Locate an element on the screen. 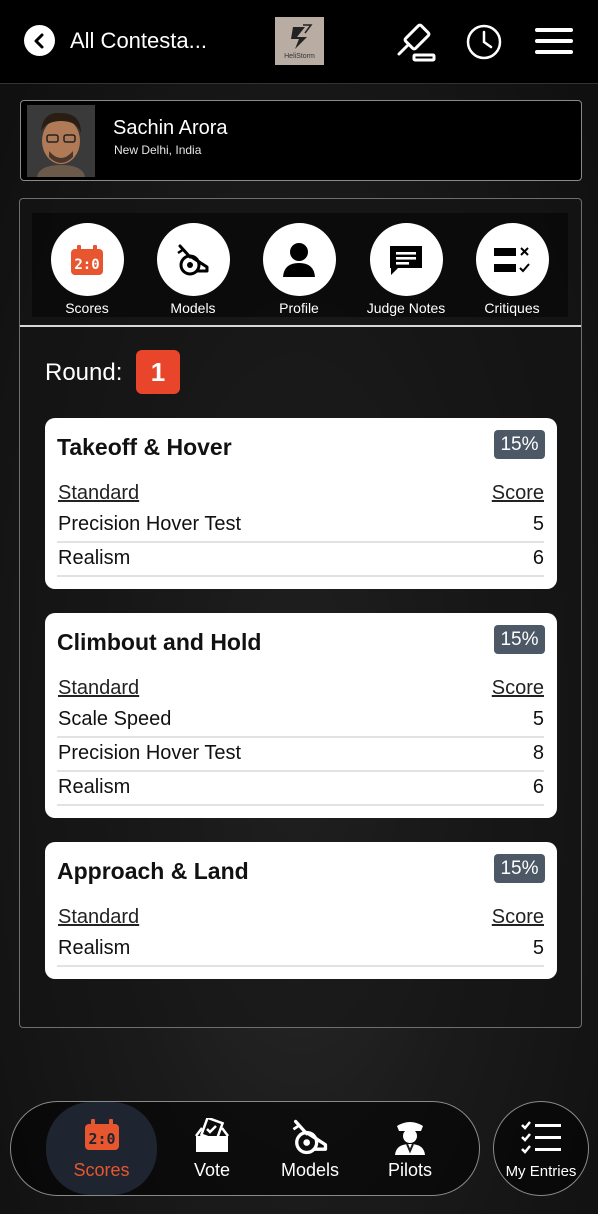  nav-models: Models is located at coordinates (310, 1148).